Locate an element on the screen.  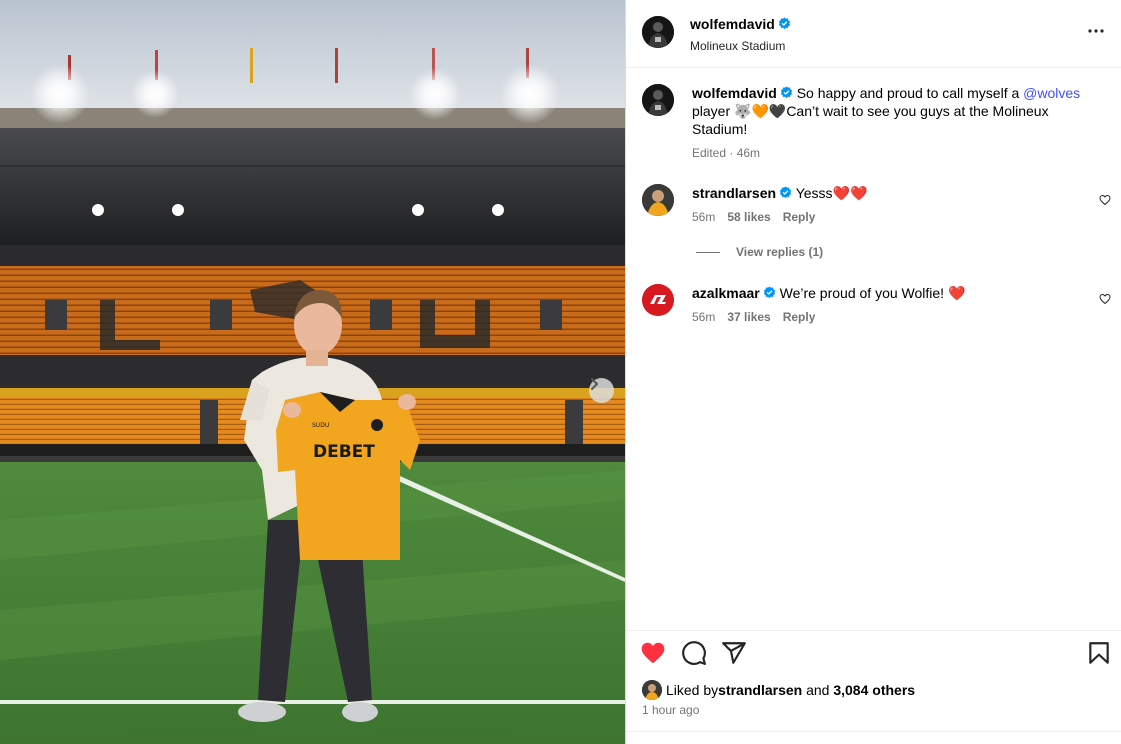
post-action-bar is located at coordinates (873, 652).